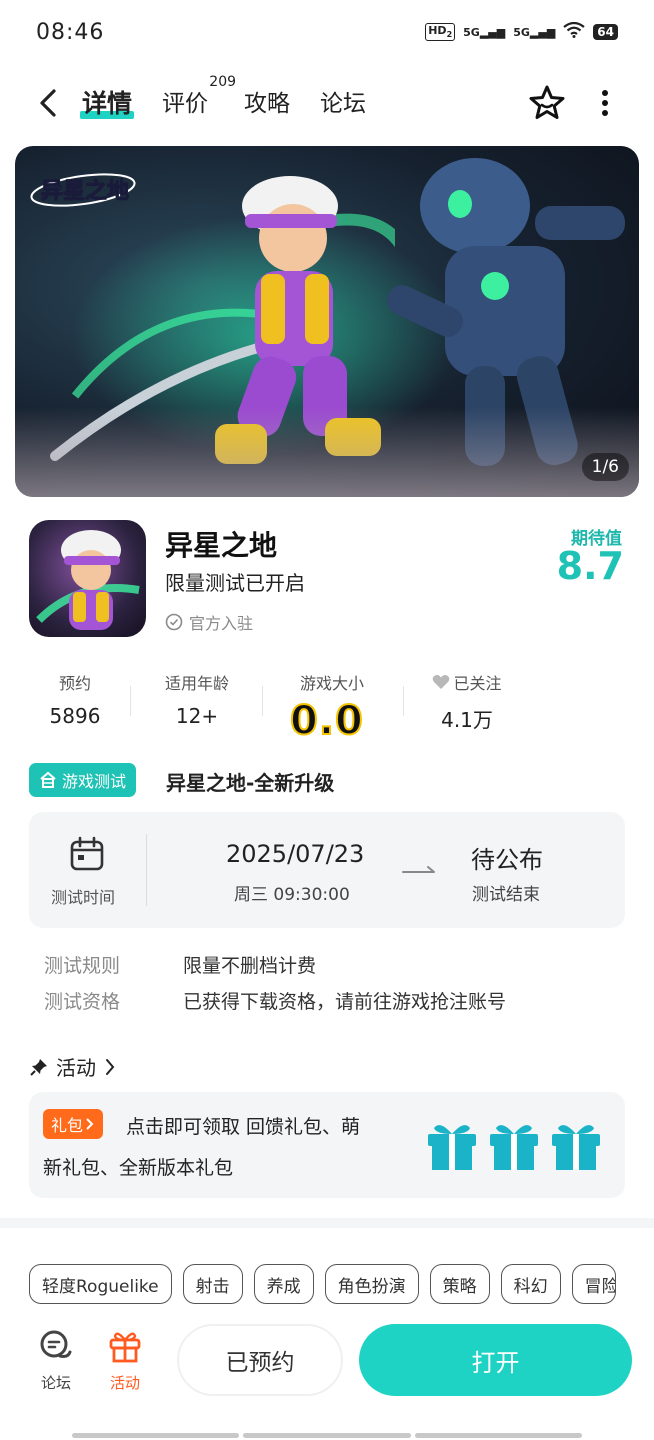 The height and width of the screenshot is (1440, 654). I want to click on bottom-forum-label: 论坛, so click(55, 1383).